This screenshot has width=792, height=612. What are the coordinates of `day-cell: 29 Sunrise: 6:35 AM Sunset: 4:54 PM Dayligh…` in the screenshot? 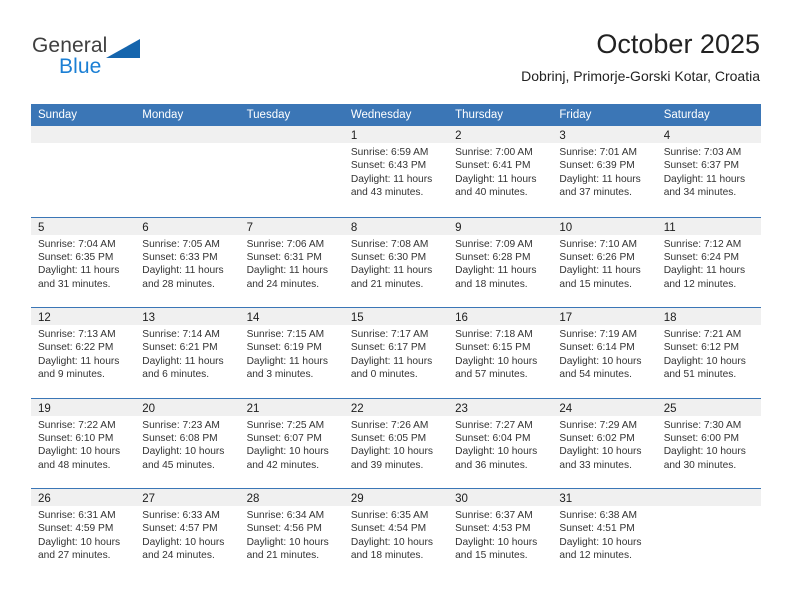 It's located at (396, 534).